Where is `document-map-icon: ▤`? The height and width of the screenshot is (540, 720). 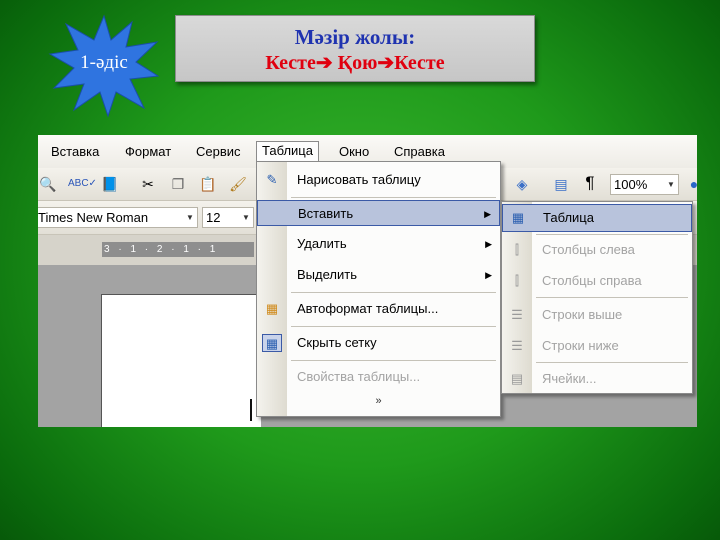
document-map-icon: ▤ is located at coordinates (561, 185).